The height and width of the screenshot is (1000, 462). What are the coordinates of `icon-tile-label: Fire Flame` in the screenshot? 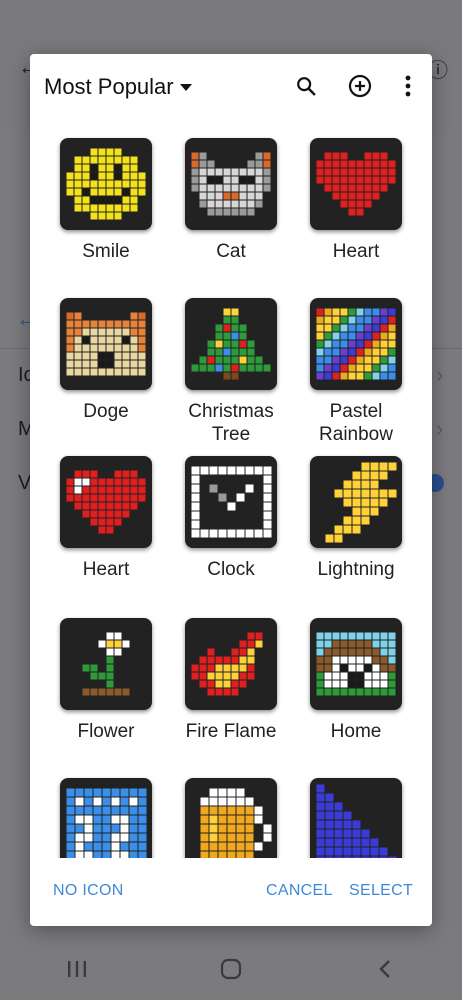 It's located at (231, 731).